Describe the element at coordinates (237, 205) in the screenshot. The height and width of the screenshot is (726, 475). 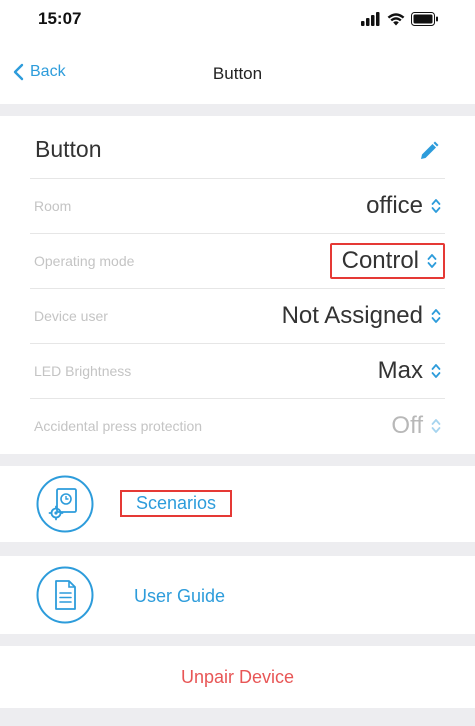
I see `setting-row-room: Room office` at that location.